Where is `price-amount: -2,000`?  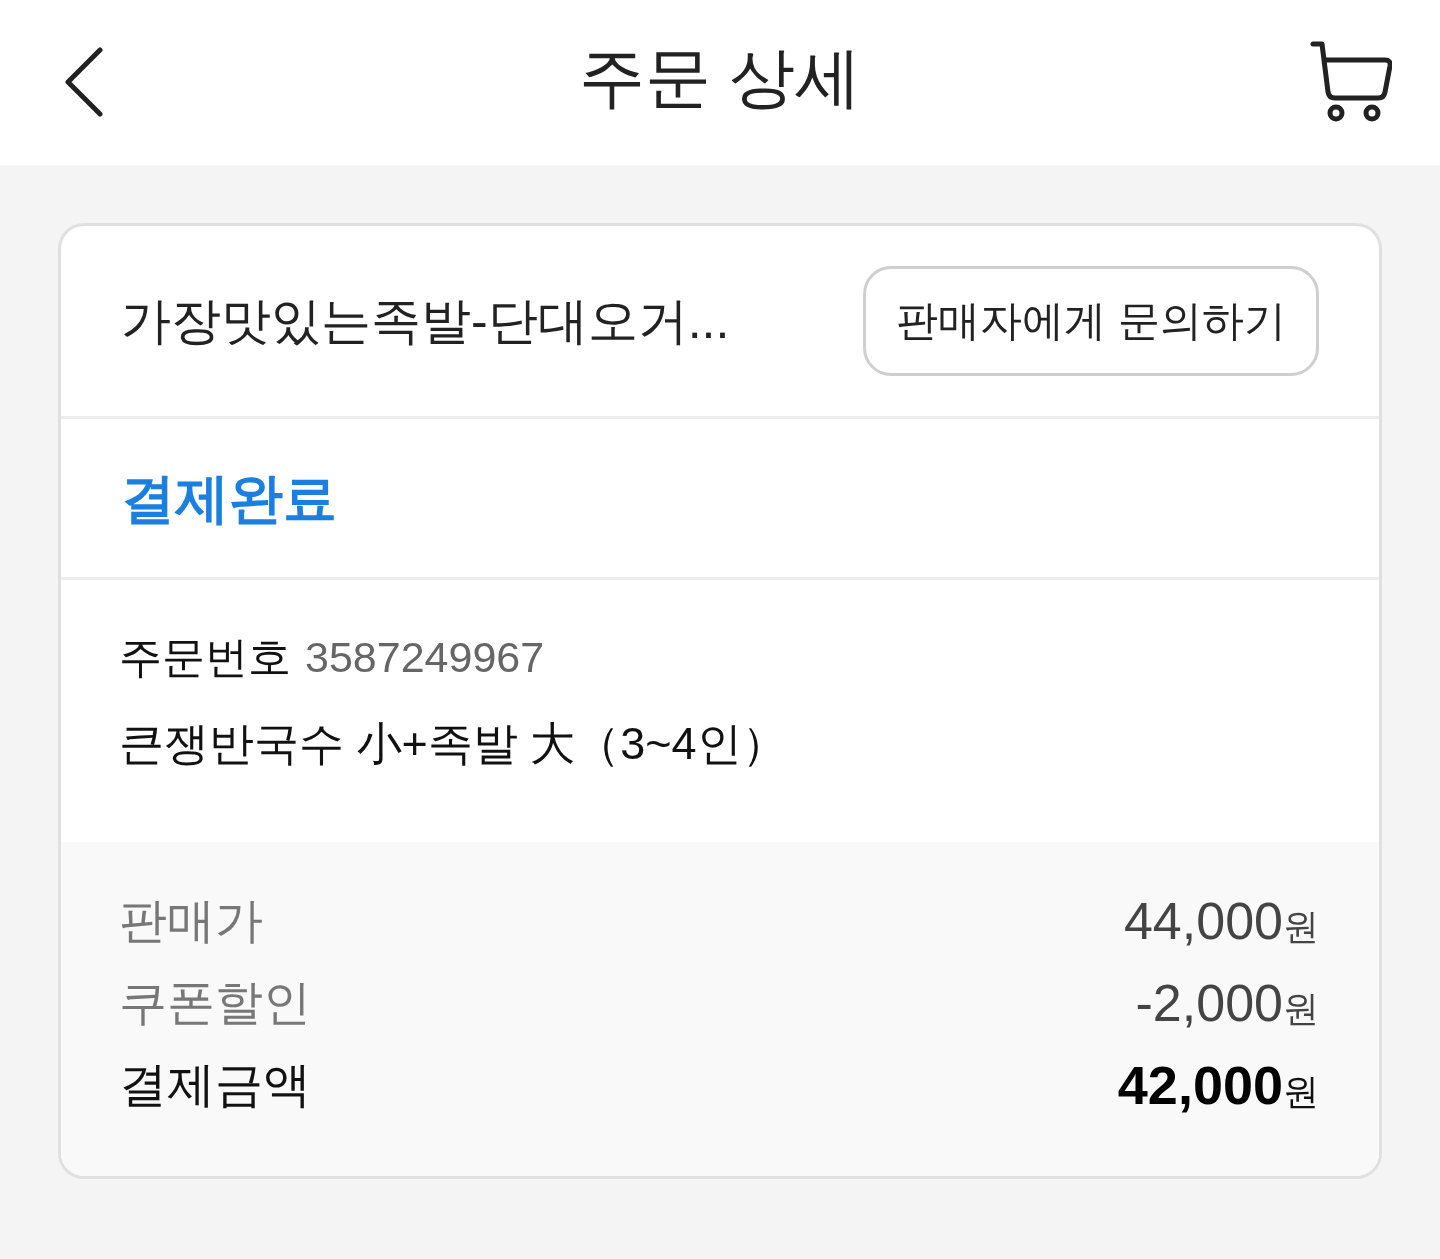
price-amount: -2,000 is located at coordinates (1209, 1003).